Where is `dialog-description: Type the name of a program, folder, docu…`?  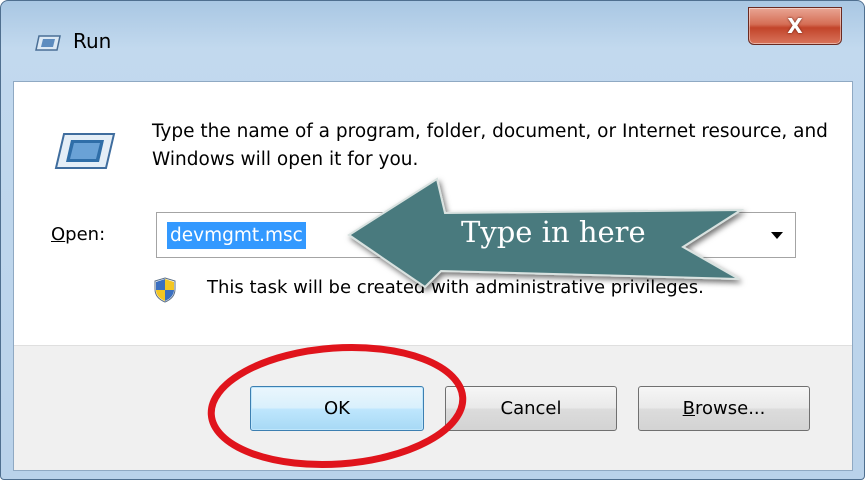 dialog-description: Type the name of a program, folder, docu… is located at coordinates (490, 145).